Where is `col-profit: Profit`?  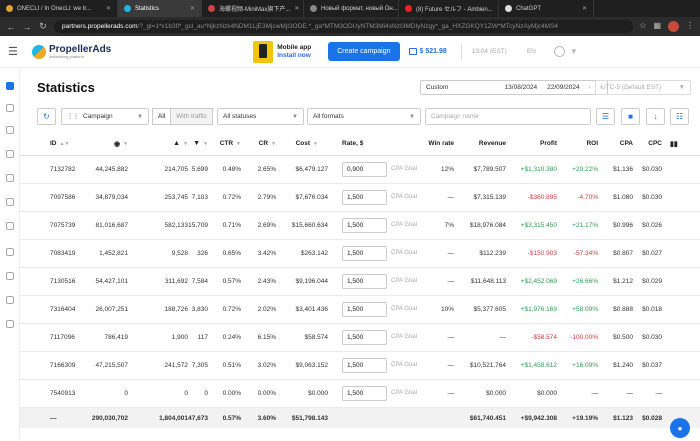
col-profit: Profit is located at coordinates (536, 143).